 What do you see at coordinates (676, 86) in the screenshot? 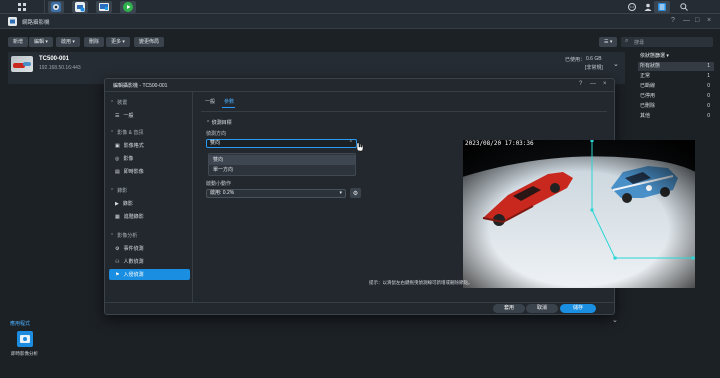
I see `filter-row-disconnected: 已斷線 0` at bounding box center [676, 86].